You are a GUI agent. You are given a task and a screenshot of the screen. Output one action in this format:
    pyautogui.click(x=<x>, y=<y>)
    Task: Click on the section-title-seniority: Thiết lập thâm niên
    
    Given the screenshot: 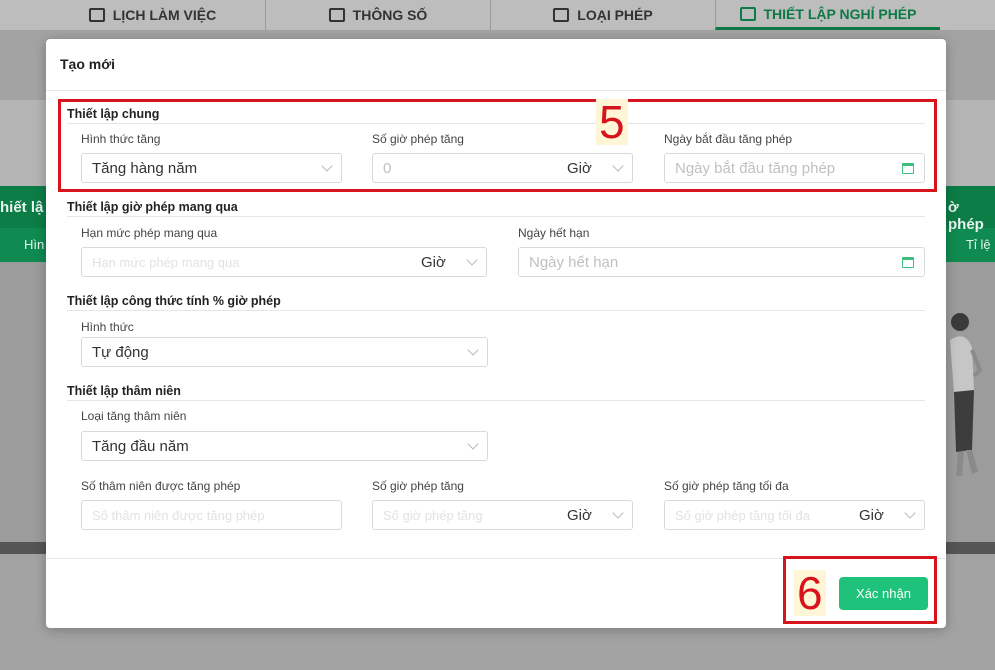 What is the action you would take?
    pyautogui.click(x=124, y=391)
    